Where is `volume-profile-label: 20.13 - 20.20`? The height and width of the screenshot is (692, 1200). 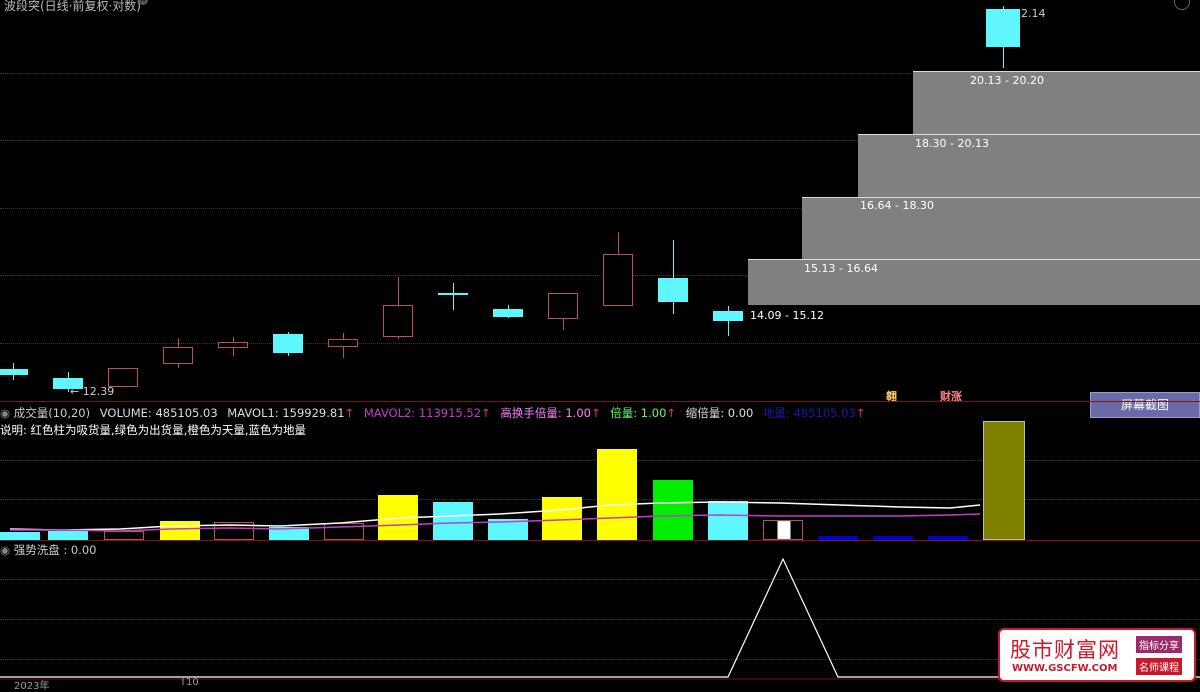
volume-profile-label: 20.13 - 20.20 is located at coordinates (1007, 80).